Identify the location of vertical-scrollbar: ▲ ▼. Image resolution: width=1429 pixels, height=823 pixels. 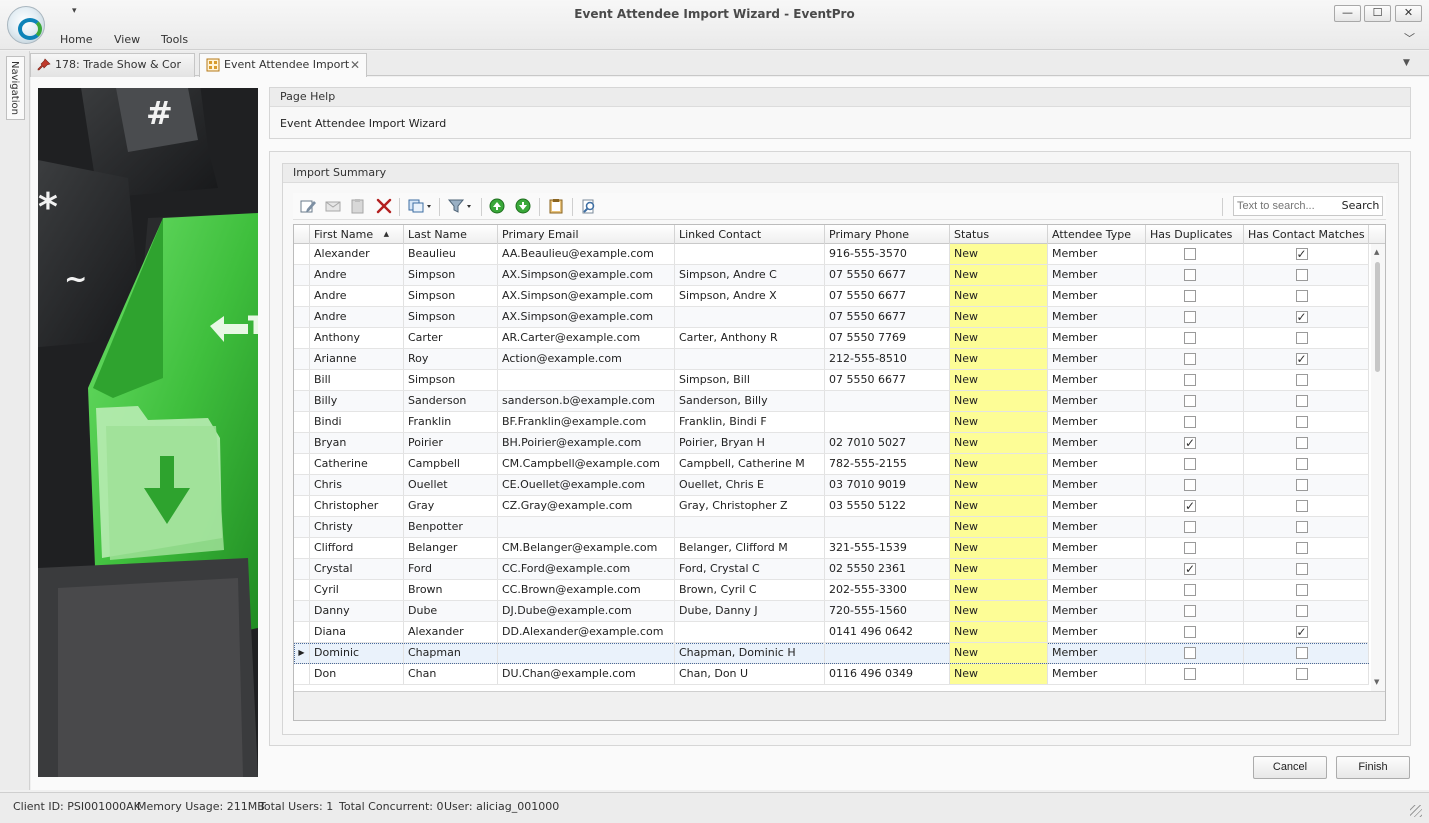
(1378, 467).